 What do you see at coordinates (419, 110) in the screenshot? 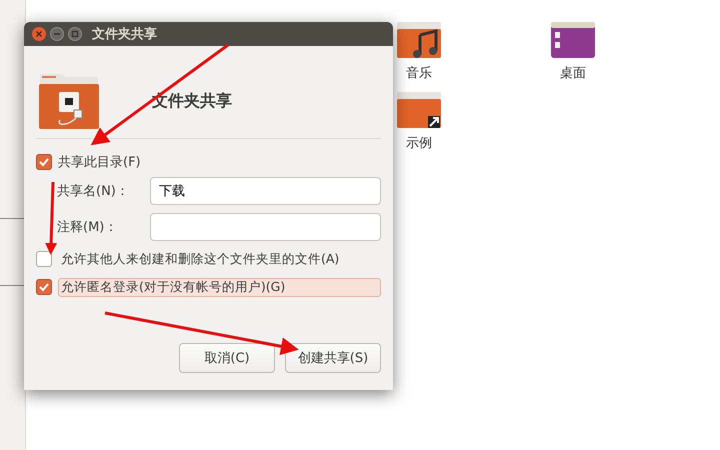
I see `folder-link-icon` at bounding box center [419, 110].